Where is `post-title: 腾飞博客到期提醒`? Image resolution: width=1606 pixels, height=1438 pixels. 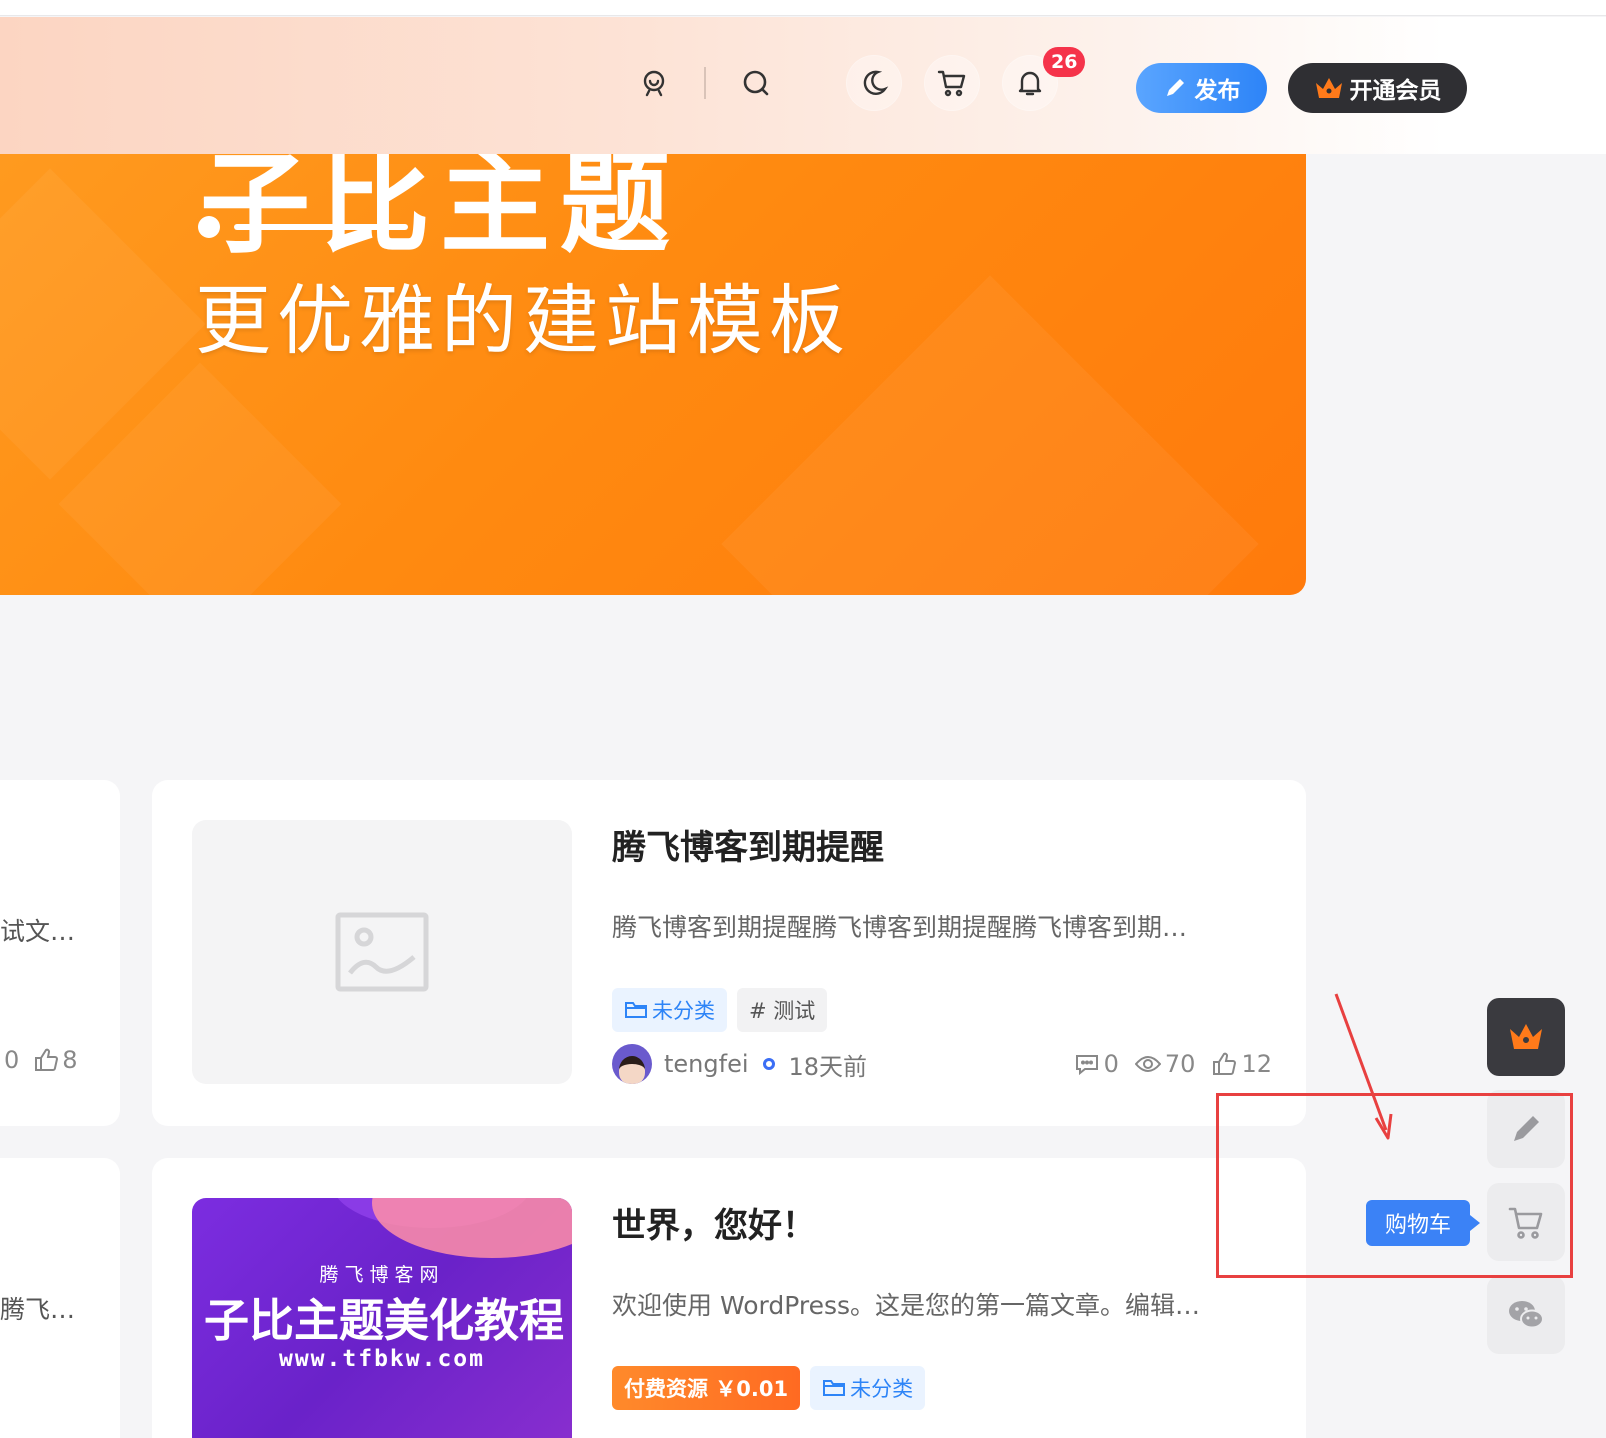 post-title: 腾飞博客到期提醒 is located at coordinates (748, 844).